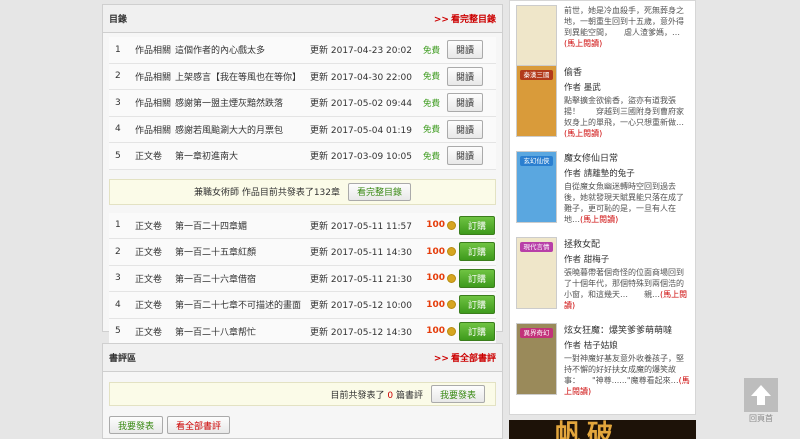  Describe the element at coordinates (536, 101) in the screenshot. I see `book-cover: 秦漢三國` at that location.